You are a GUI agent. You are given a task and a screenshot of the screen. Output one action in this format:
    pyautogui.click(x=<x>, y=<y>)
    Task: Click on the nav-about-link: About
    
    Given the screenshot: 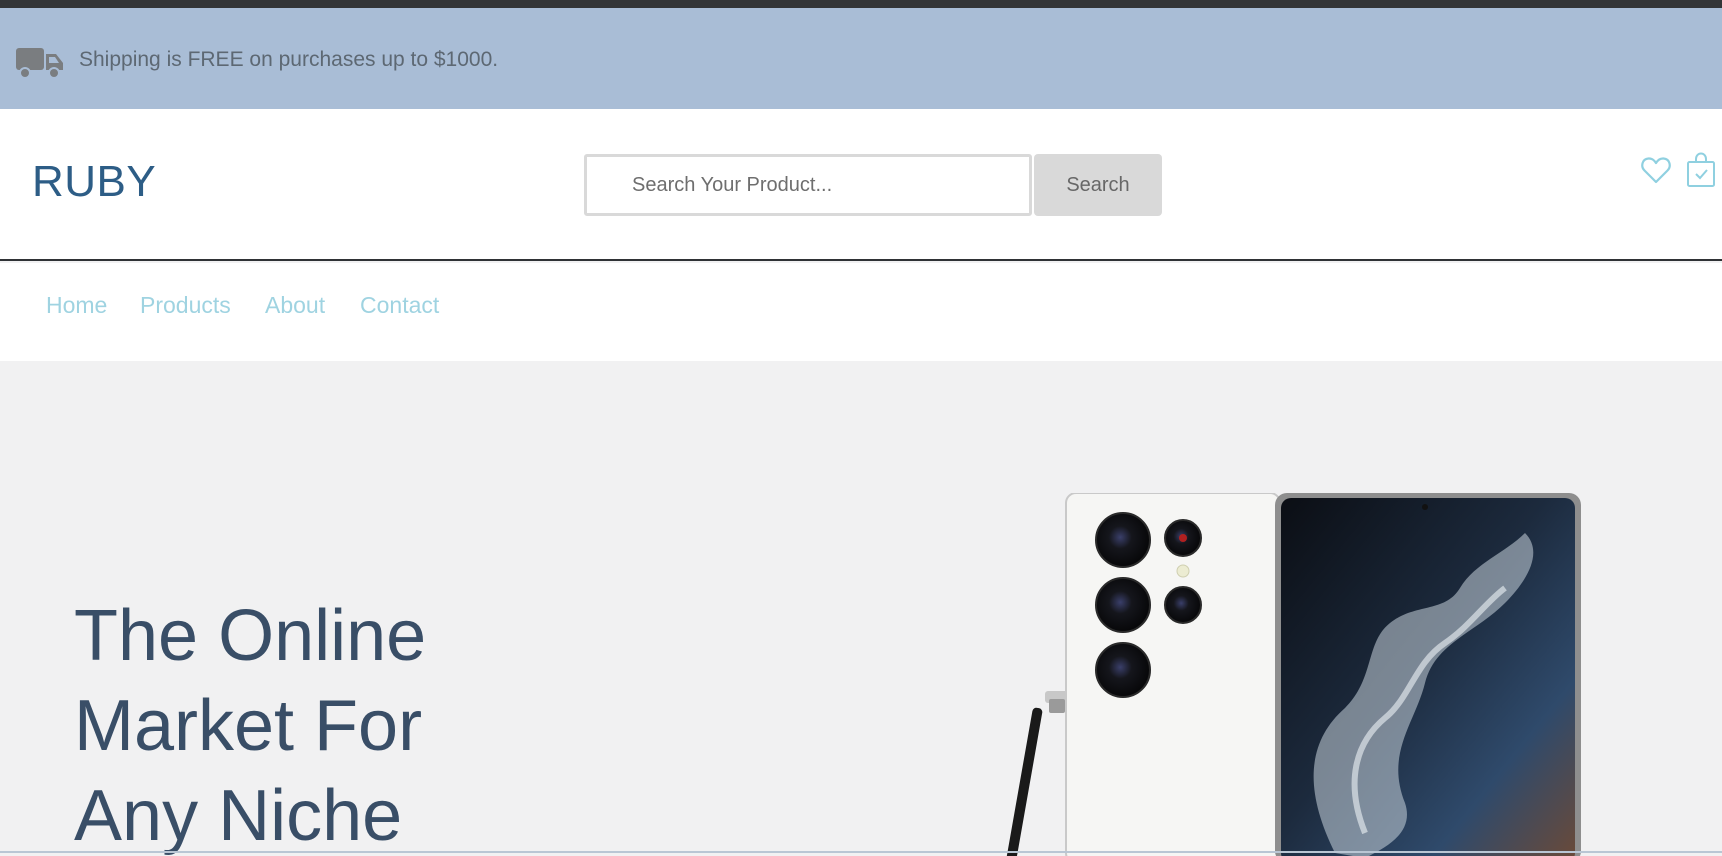 What is the action you would take?
    pyautogui.click(x=295, y=305)
    